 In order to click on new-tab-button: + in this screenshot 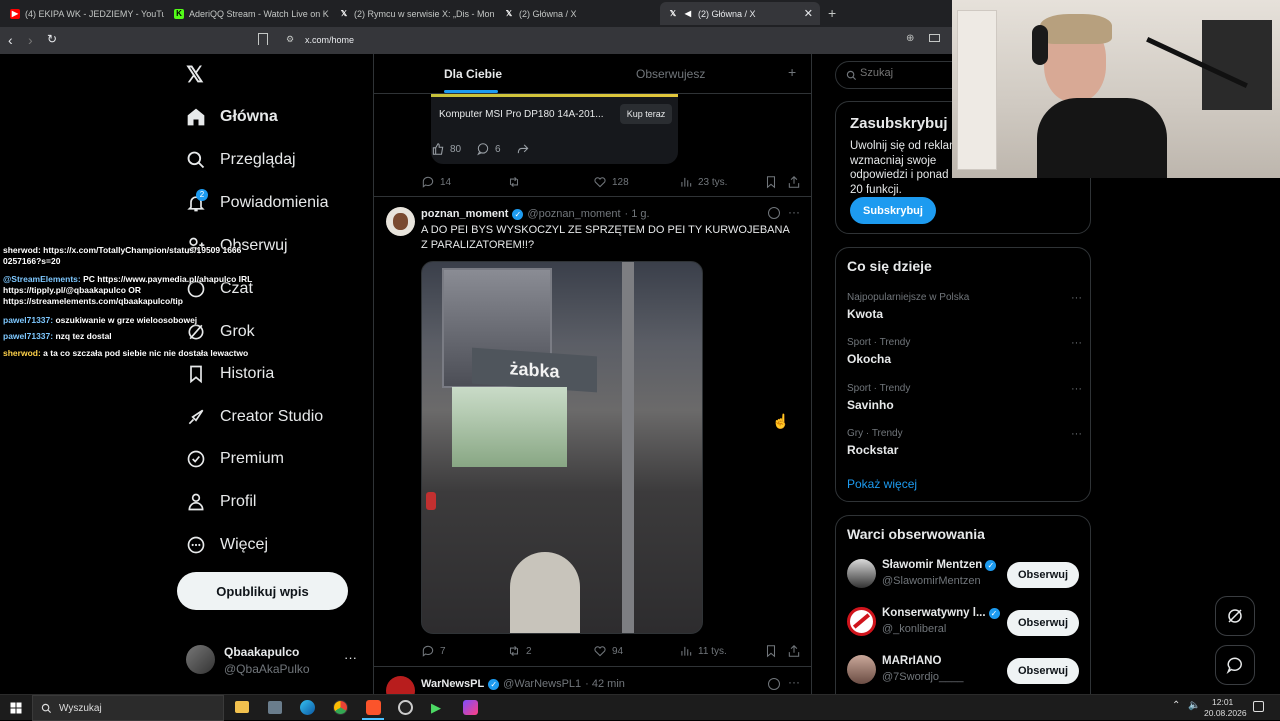, I will do `click(832, 13)`.